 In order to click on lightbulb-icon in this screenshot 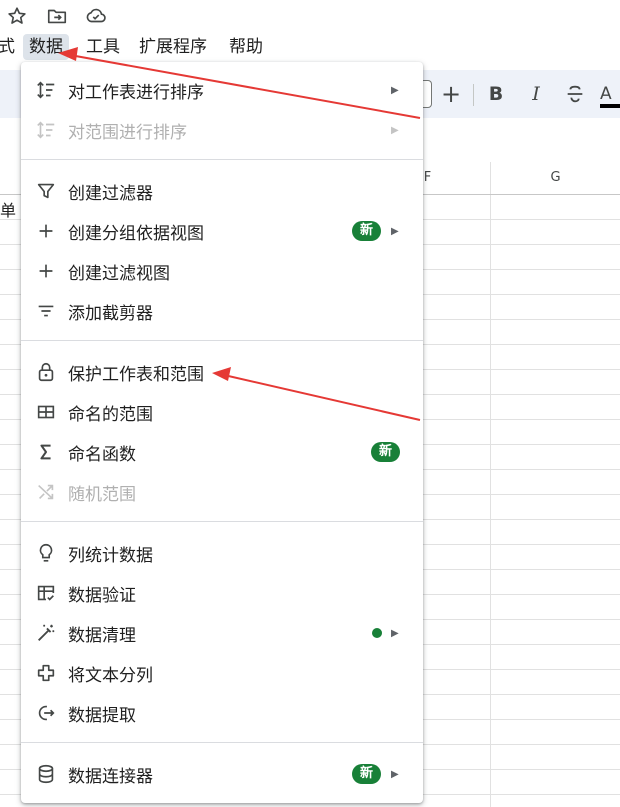, I will do `click(46, 553)`.